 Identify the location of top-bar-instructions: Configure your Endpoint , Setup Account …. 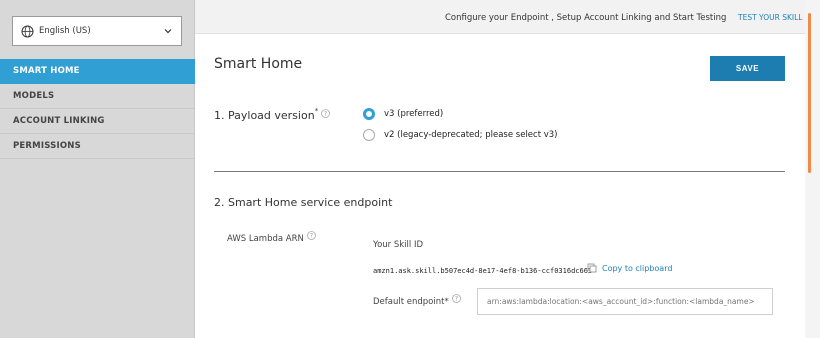
(586, 18).